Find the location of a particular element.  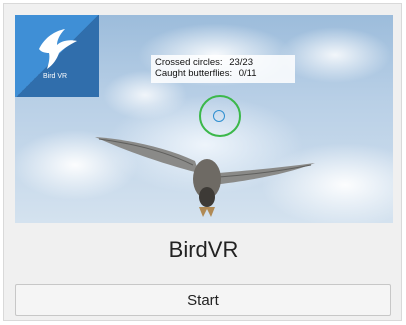

app-logo: Bird VR is located at coordinates (57, 56).